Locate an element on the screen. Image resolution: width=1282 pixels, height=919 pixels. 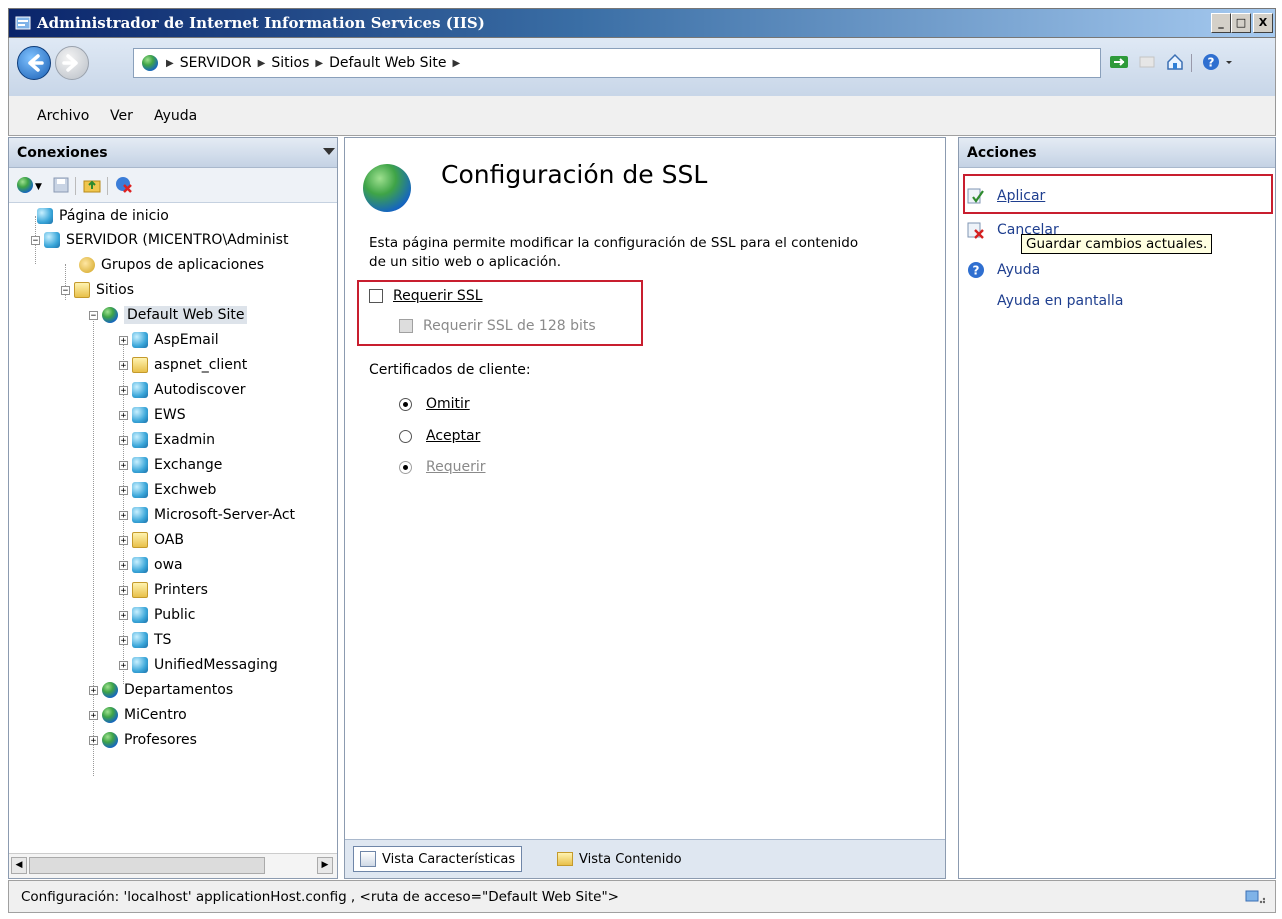
close-button: X is located at coordinates (1263, 23).